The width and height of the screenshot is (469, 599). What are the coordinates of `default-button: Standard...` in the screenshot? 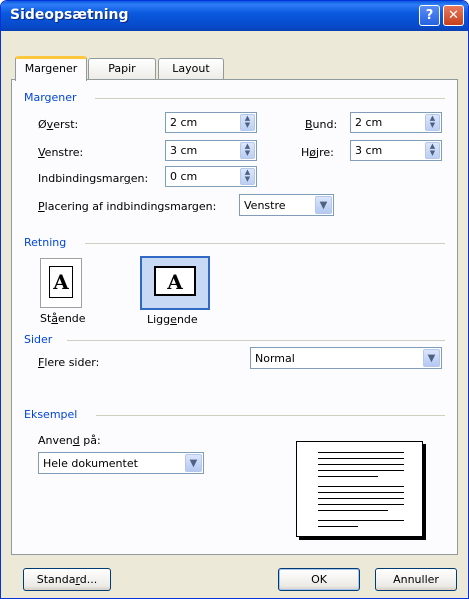 It's located at (67, 579).